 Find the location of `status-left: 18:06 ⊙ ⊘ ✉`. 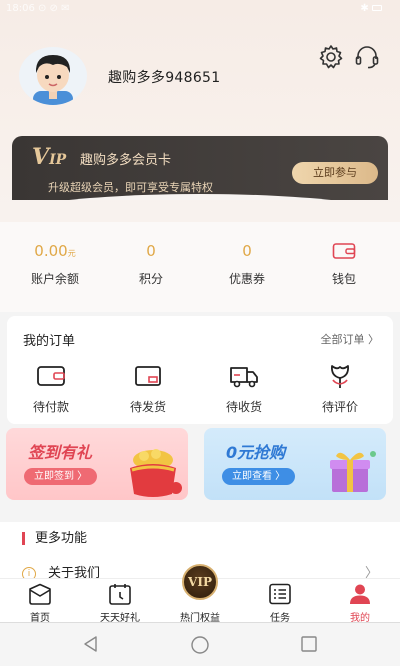

status-left: 18:06 ⊙ ⊘ ✉ is located at coordinates (38, 8).